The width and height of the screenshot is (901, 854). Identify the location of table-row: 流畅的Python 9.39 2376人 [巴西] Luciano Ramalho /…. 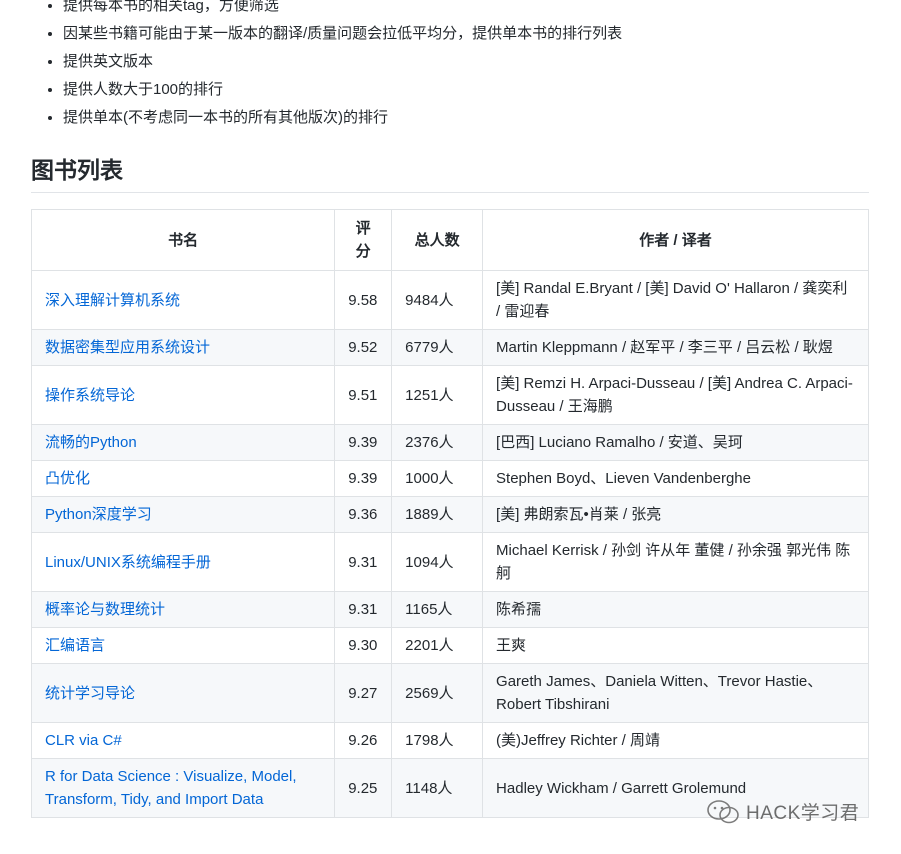
(449, 442).